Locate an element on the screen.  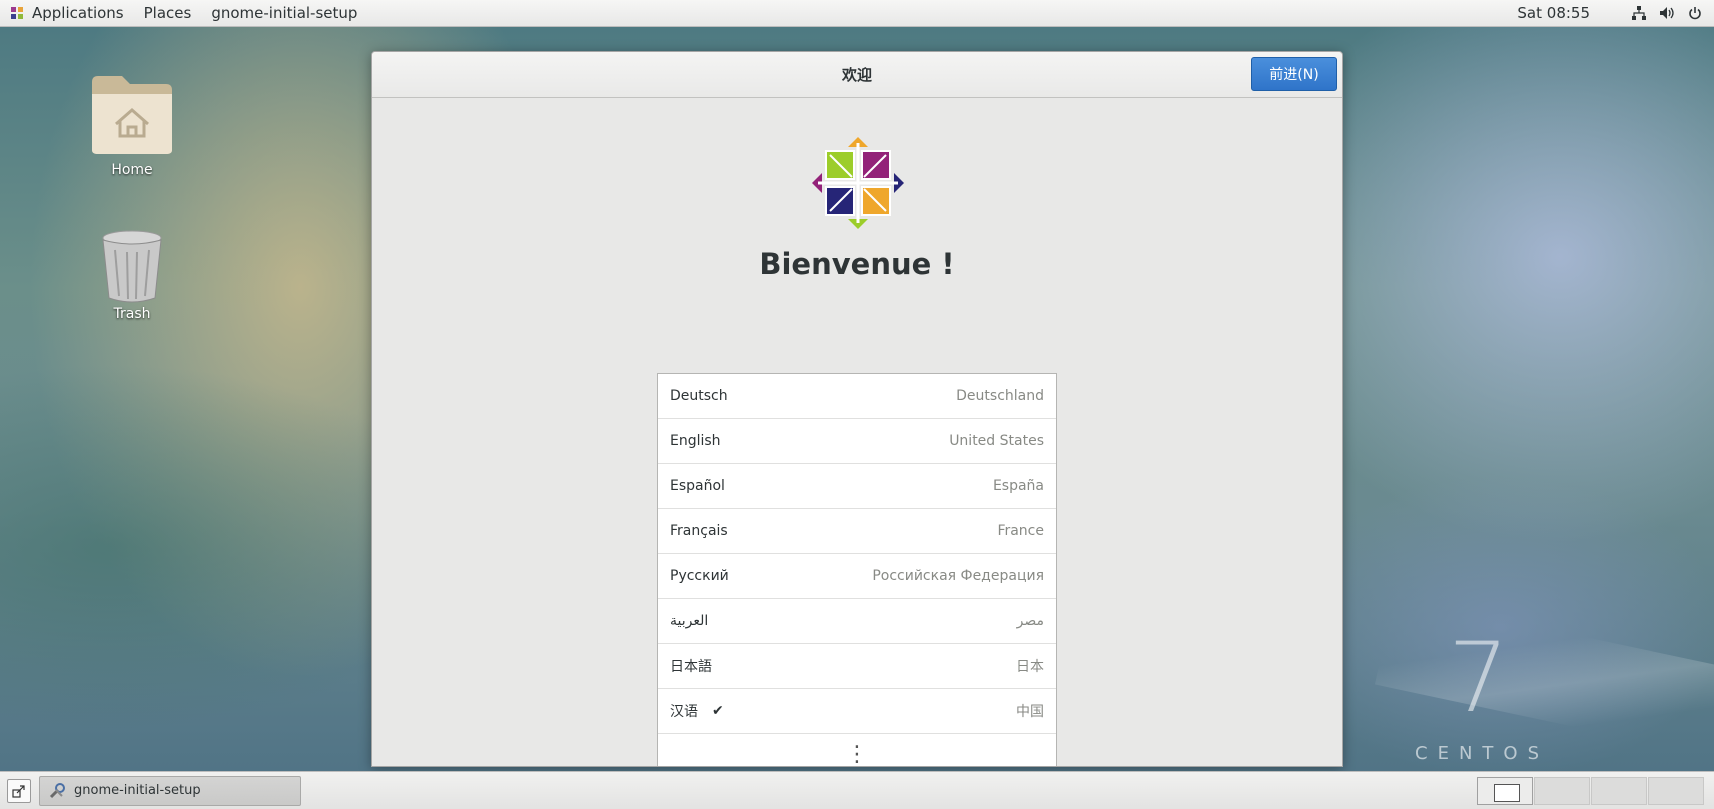
taskbar-item-gnome-initial-setup: gnome-initial-setup is located at coordinates (170, 790).